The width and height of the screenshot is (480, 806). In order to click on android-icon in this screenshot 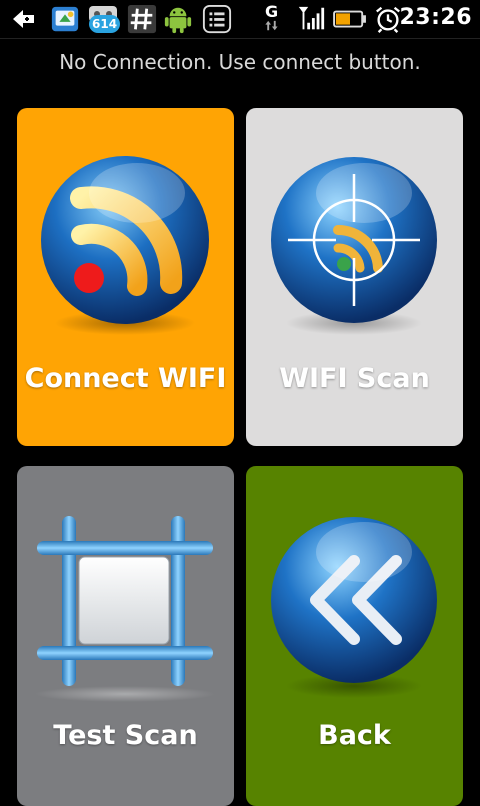, I will do `click(178, 19)`.